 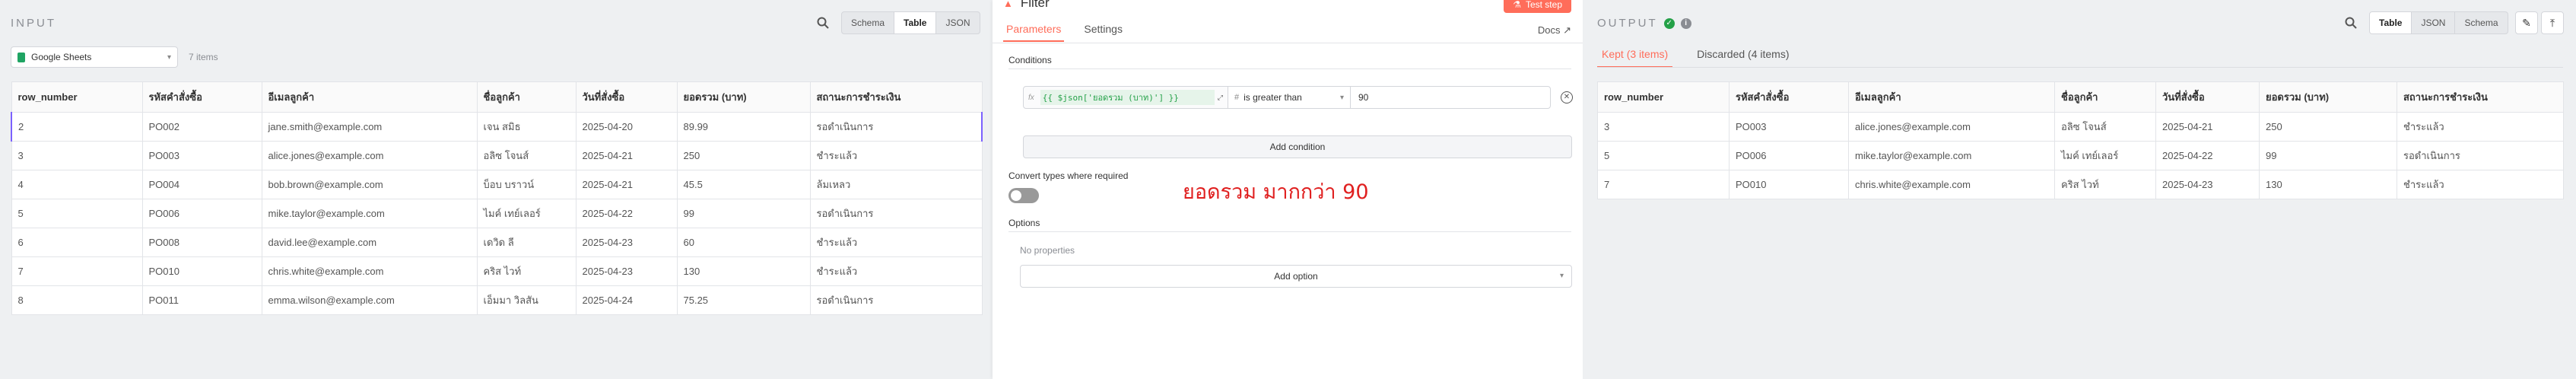 What do you see at coordinates (1567, 98) in the screenshot?
I see `remove-condition-icon: ✕` at bounding box center [1567, 98].